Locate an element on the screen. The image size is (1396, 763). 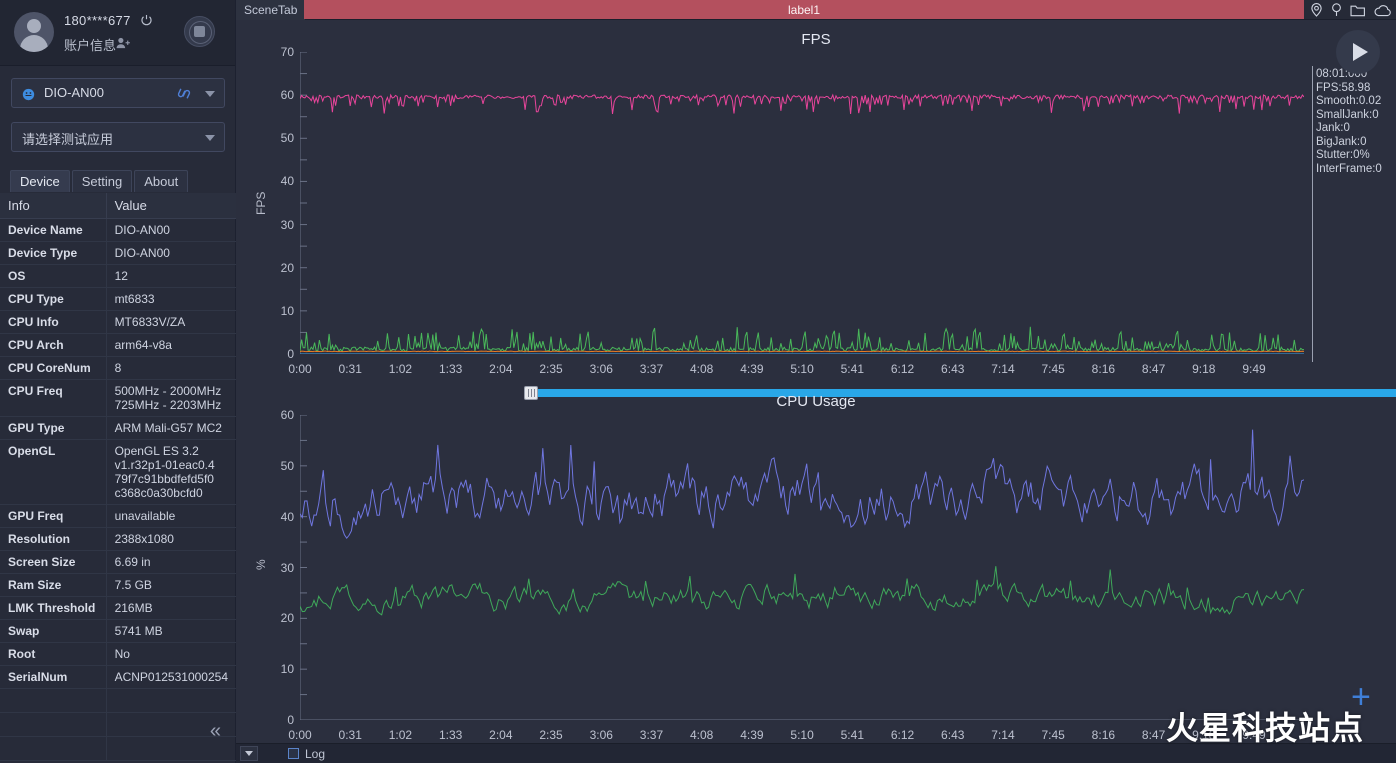
info-value: 7.5 GB is located at coordinates (171, 585).